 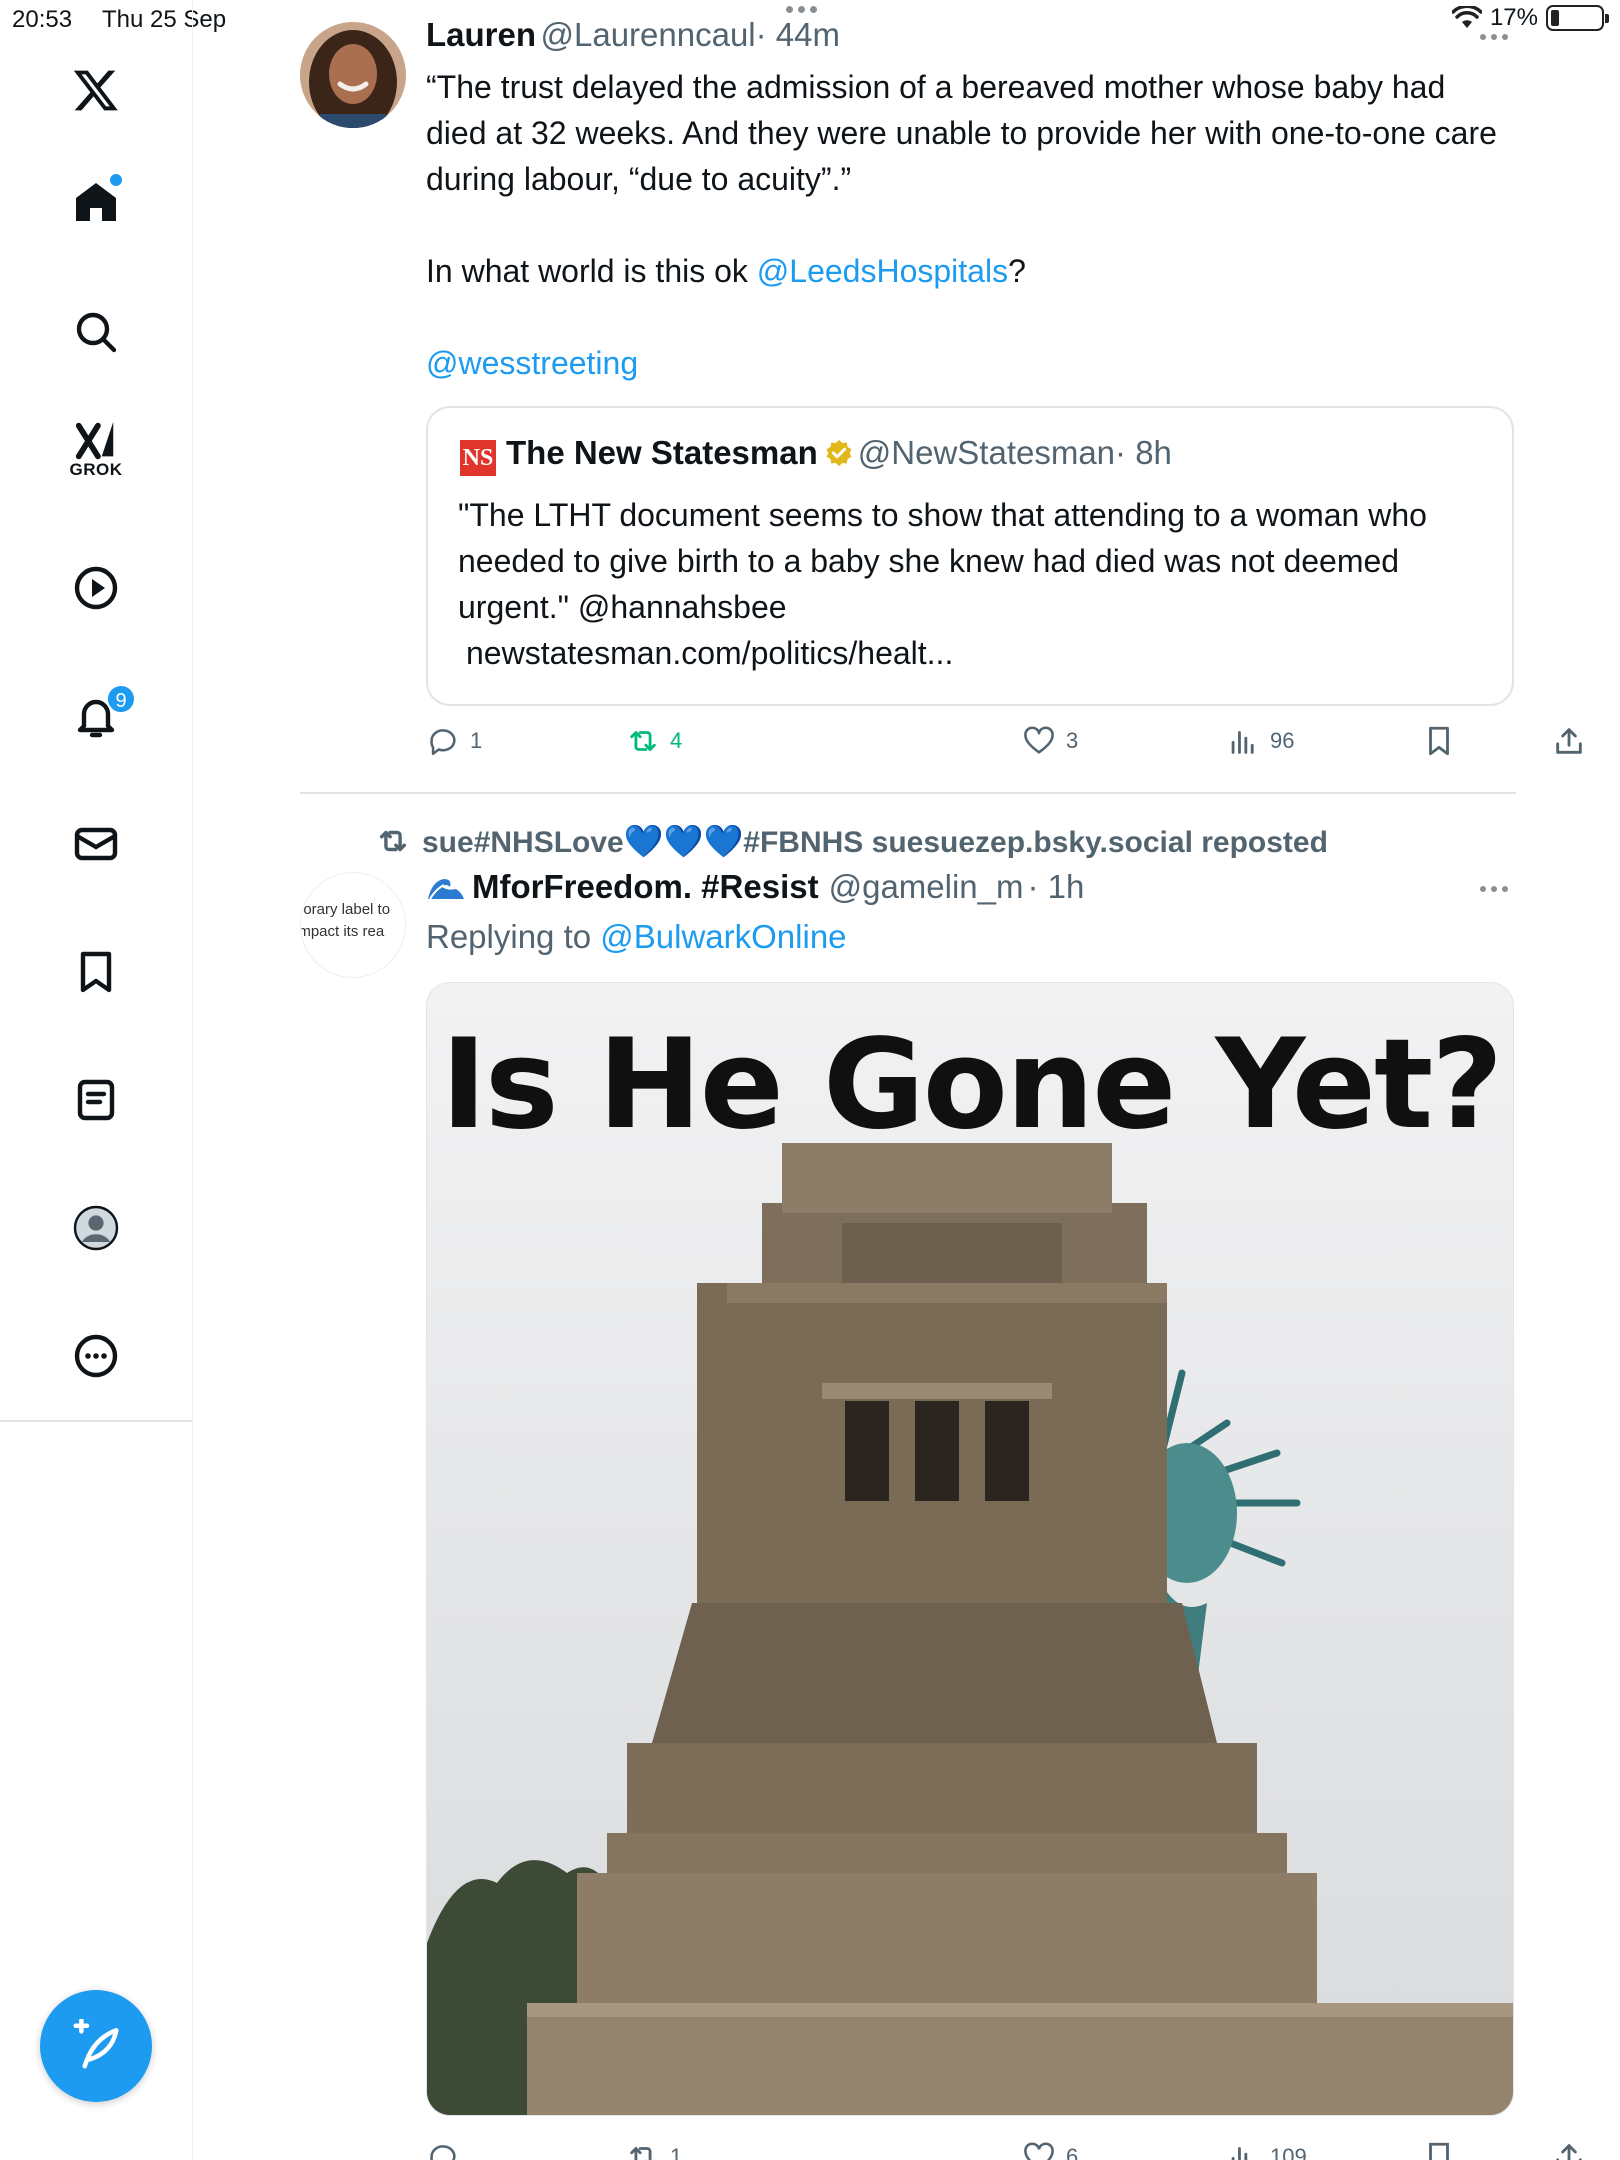 I want to click on repost-icon, so click(x=643, y=741).